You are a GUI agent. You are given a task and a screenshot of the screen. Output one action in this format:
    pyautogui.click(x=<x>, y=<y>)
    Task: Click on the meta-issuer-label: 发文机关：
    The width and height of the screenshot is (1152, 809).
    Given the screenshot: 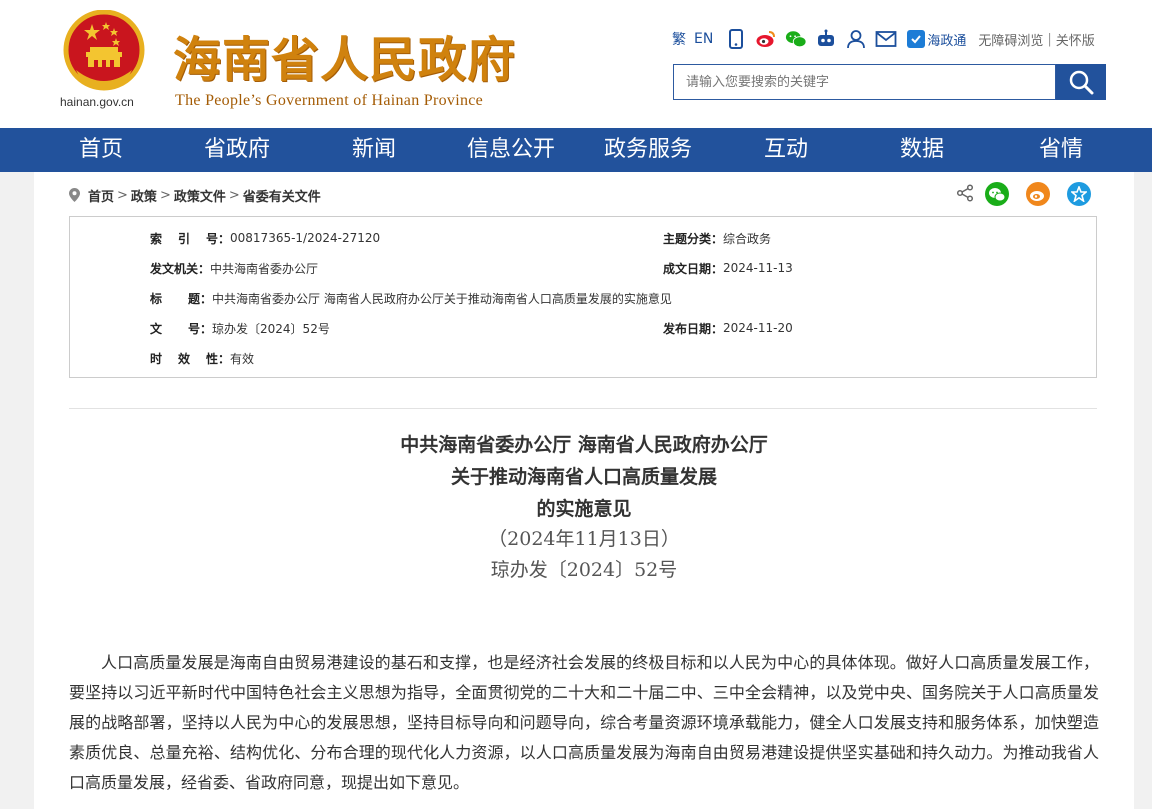 What is the action you would take?
    pyautogui.click(x=180, y=268)
    